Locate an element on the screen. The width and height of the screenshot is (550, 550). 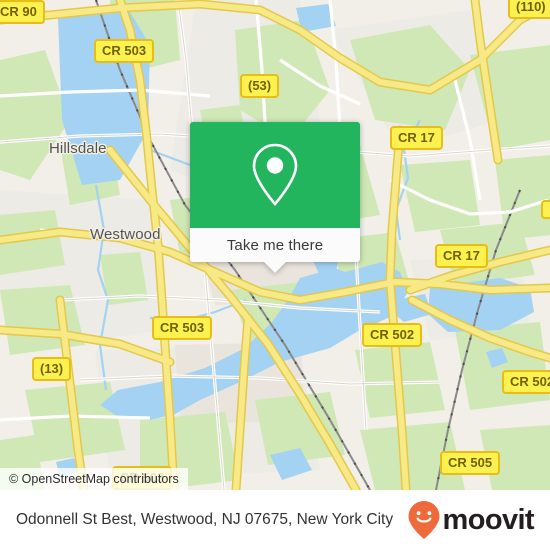
map-pin-icon is located at coordinates (275, 174).